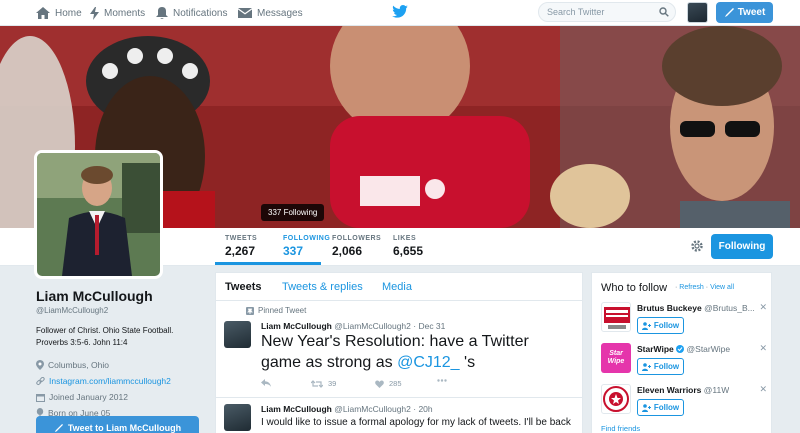 The height and width of the screenshot is (433, 800). I want to click on stat-label: LIKES, so click(405, 238).